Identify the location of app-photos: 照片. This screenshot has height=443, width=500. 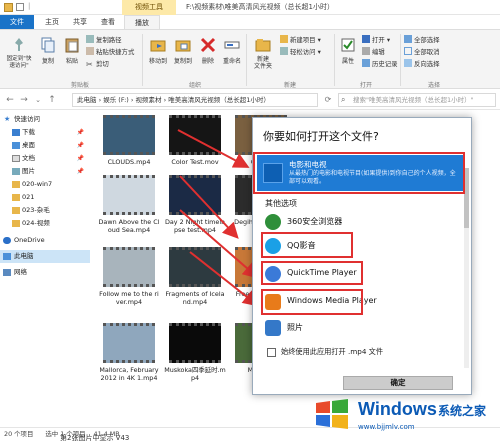
(360, 328).